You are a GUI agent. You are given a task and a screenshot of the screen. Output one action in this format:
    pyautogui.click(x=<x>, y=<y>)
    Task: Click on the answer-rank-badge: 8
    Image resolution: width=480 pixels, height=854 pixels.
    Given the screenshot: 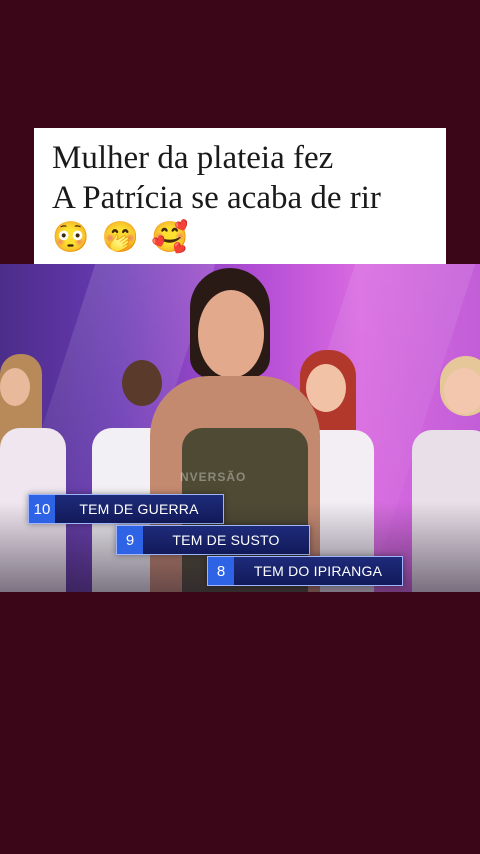 What is the action you would take?
    pyautogui.click(x=221, y=571)
    